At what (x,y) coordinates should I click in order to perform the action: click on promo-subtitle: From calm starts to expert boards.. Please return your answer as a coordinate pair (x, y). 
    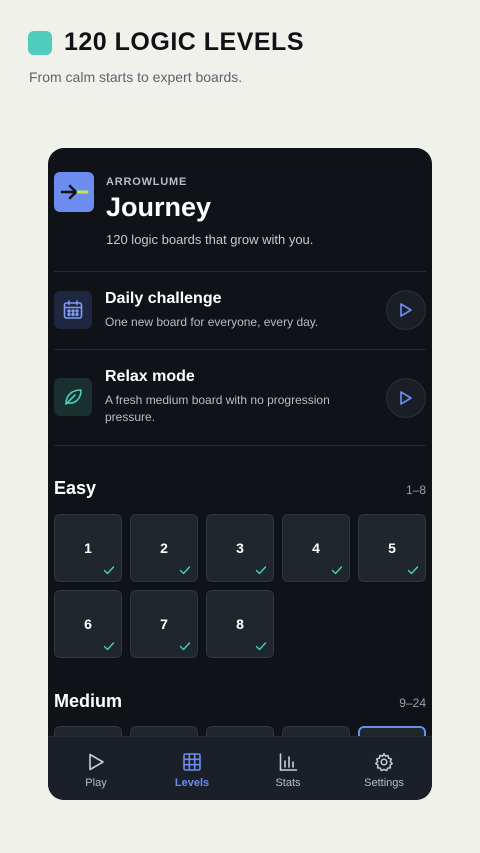
    Looking at the image, I should click on (136, 77).